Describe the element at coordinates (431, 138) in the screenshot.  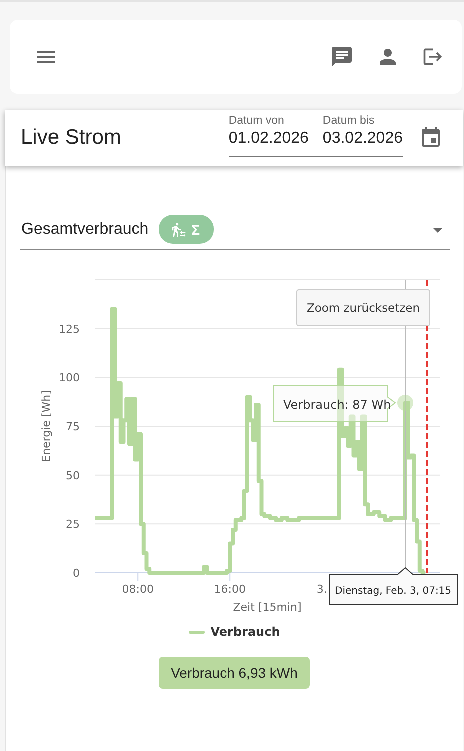
I see `calendar-icon` at that location.